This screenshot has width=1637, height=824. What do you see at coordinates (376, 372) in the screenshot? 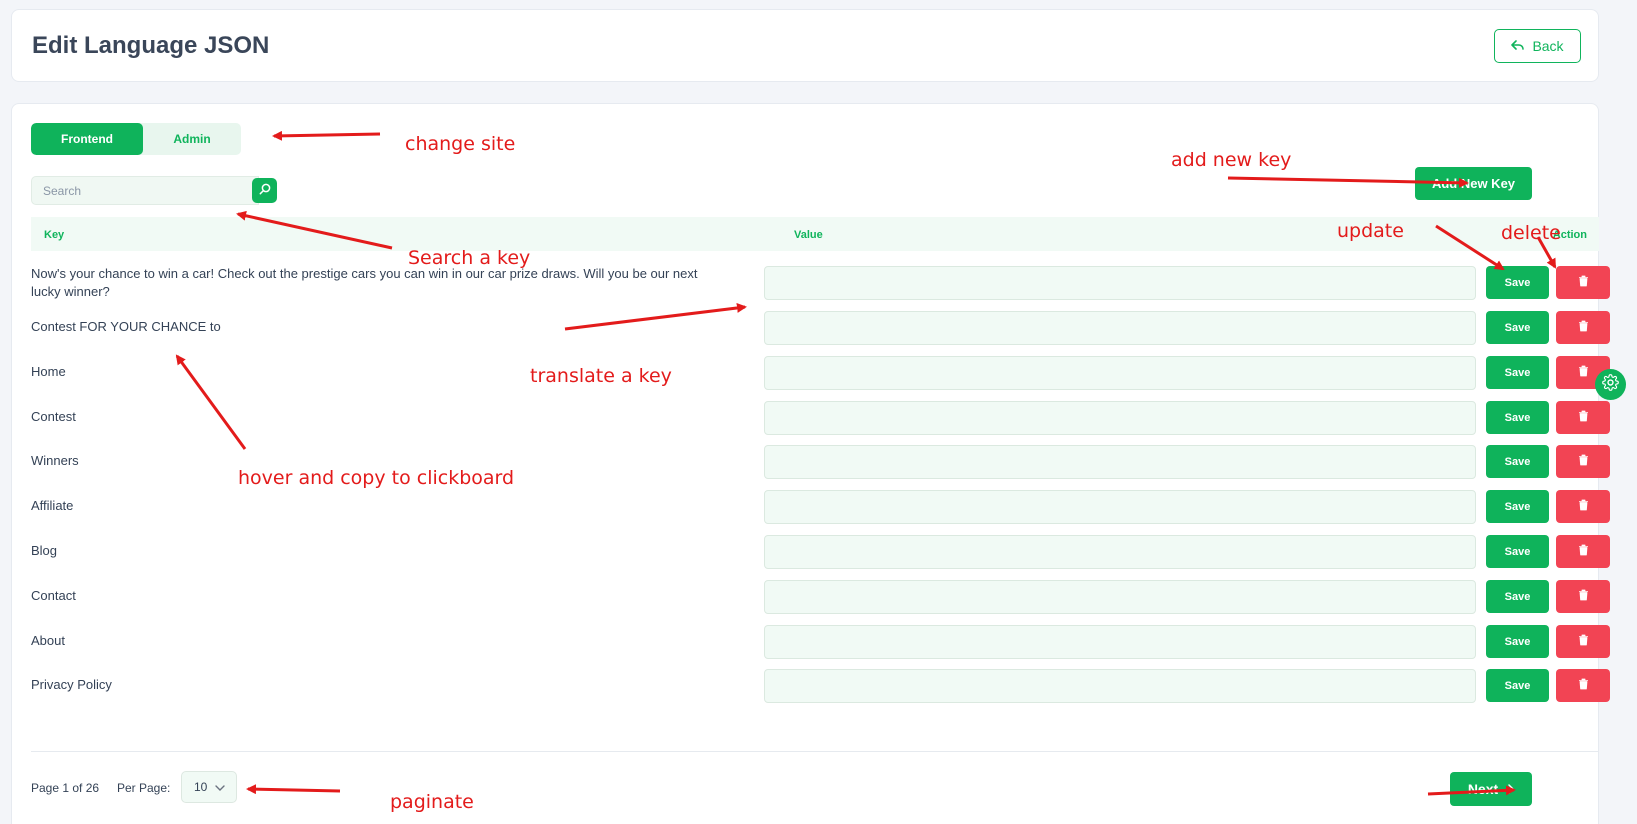
I see `row-key-text: Home` at bounding box center [376, 372].